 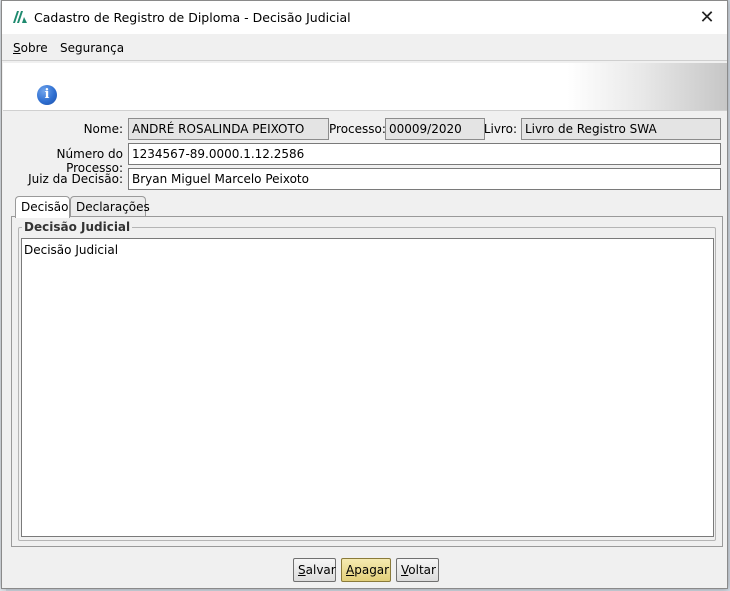 I want to click on menu-bar: Sobre Segurança, so click(x=364, y=47).